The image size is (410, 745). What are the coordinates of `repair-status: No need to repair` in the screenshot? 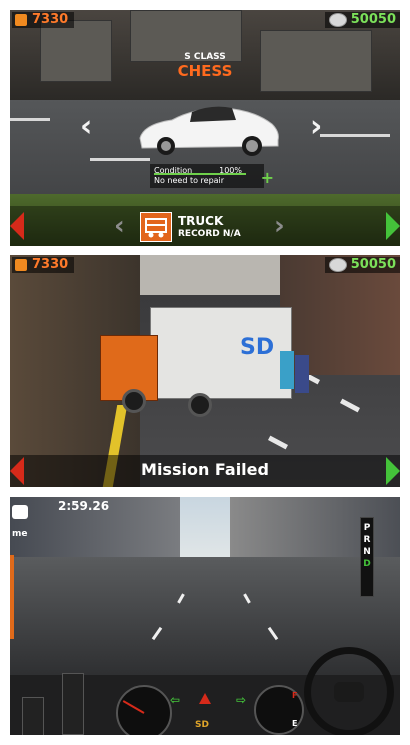 It's located at (189, 180).